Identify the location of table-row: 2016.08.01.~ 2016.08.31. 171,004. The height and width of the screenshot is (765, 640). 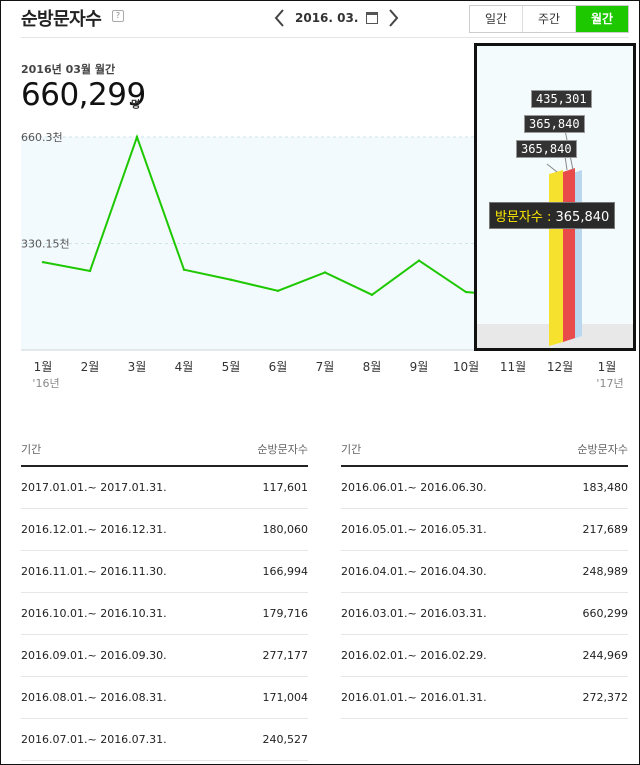
(164, 698).